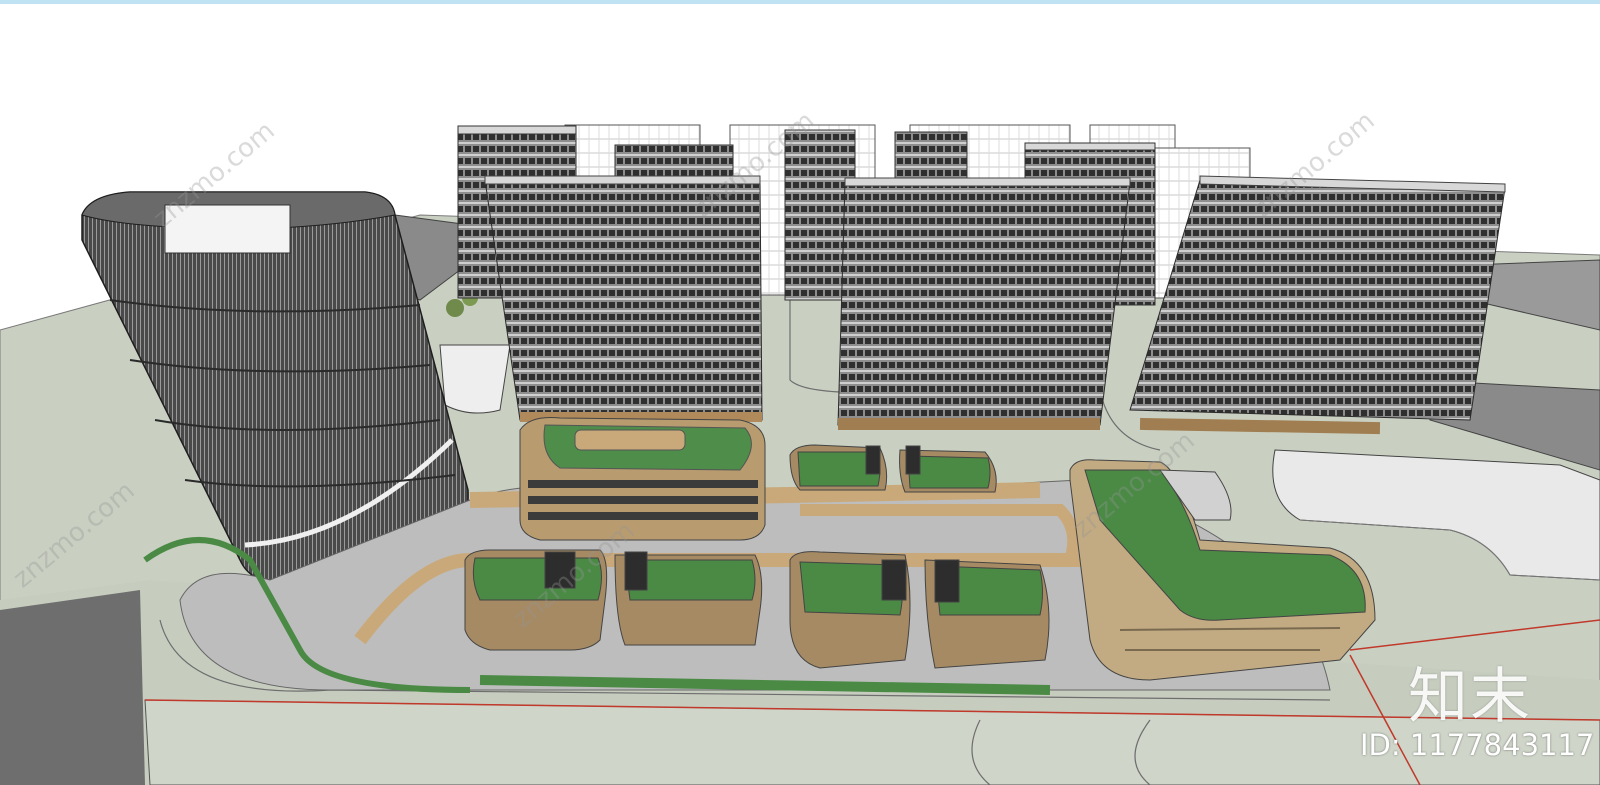  I want to click on terraced-podium-building, so click(642, 479).